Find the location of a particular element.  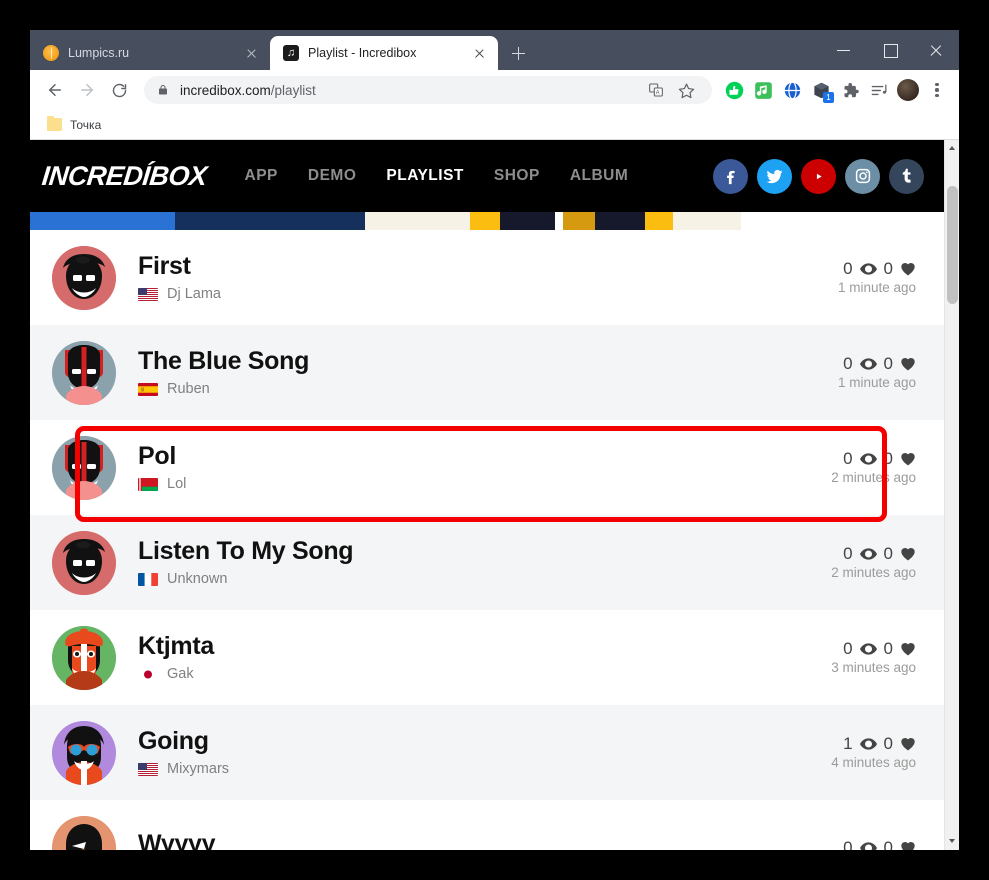

table-row: First Dj Lama 0 0 1 minute ago is located at coordinates (487, 277).